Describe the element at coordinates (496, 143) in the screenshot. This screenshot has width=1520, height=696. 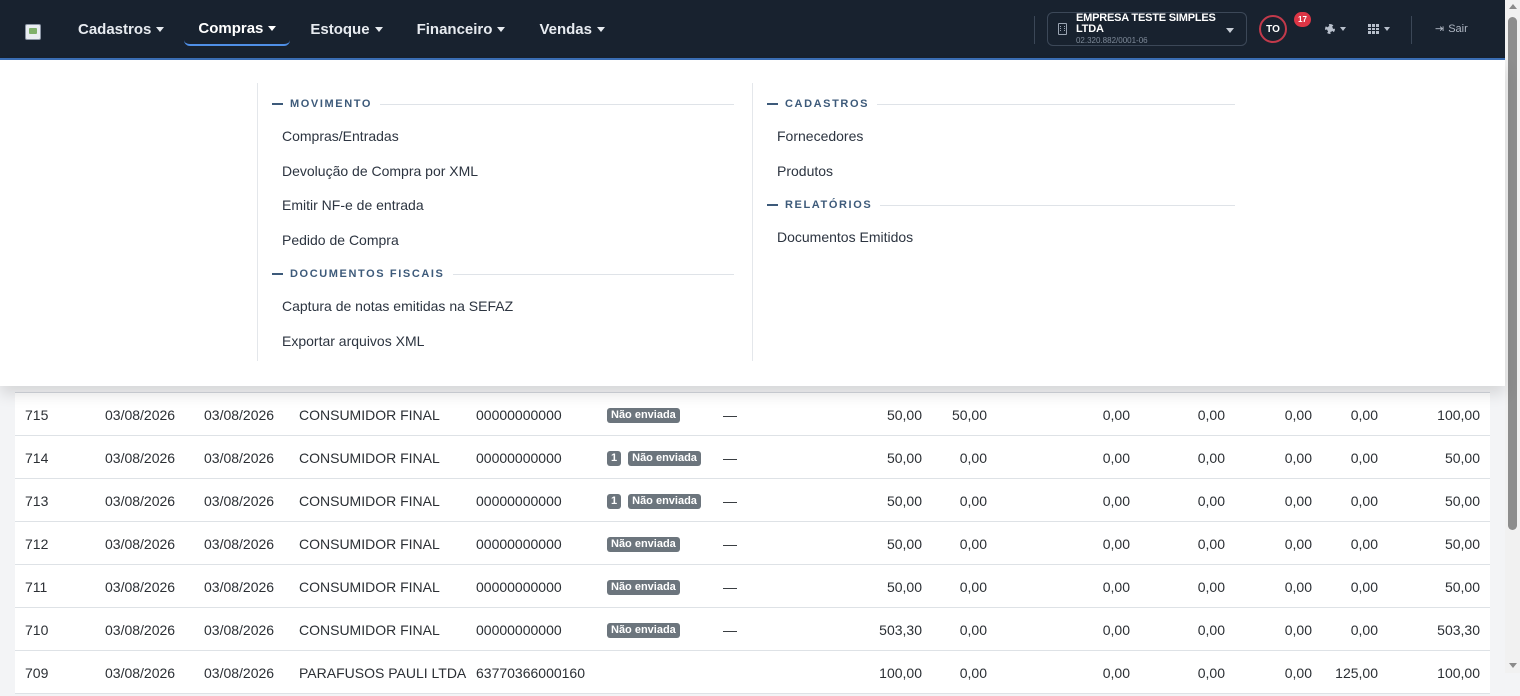
I see `link-compras-entradas: Compras/Entradas` at that location.